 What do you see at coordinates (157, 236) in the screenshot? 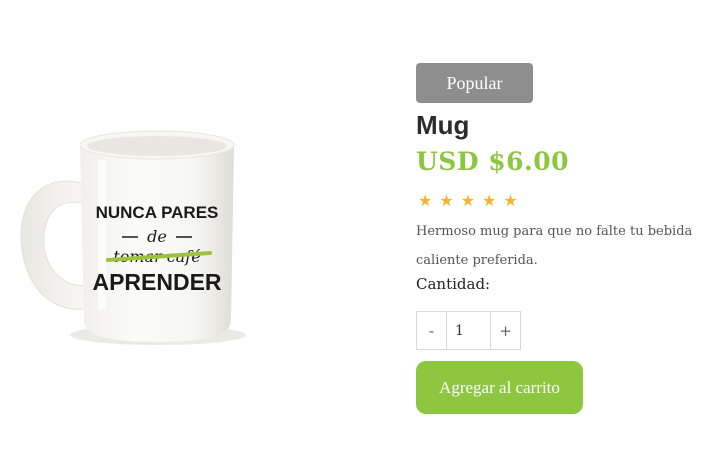
I see `mug-text-line2: de` at bounding box center [157, 236].